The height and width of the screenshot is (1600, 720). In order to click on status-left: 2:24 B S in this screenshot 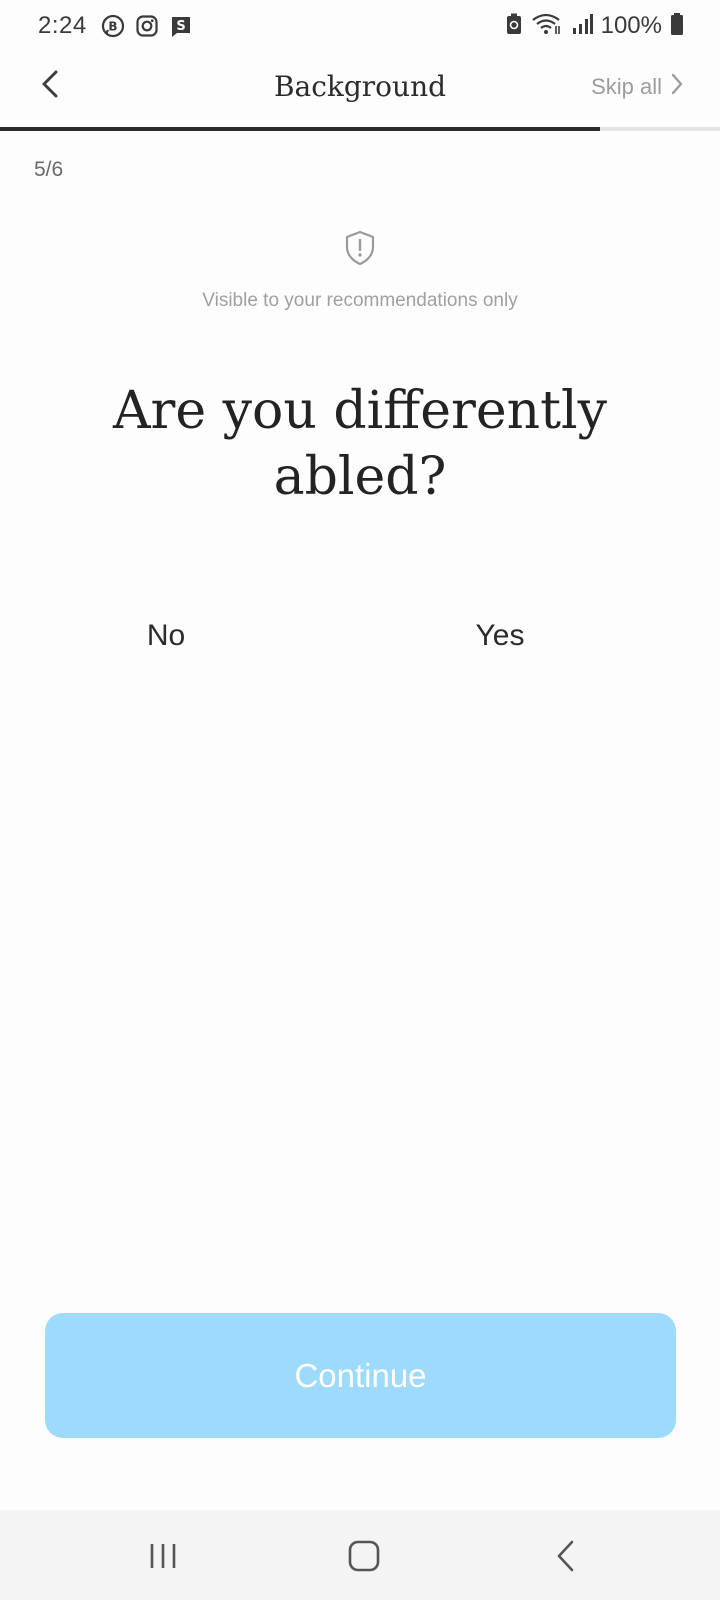, I will do `click(115, 26)`.